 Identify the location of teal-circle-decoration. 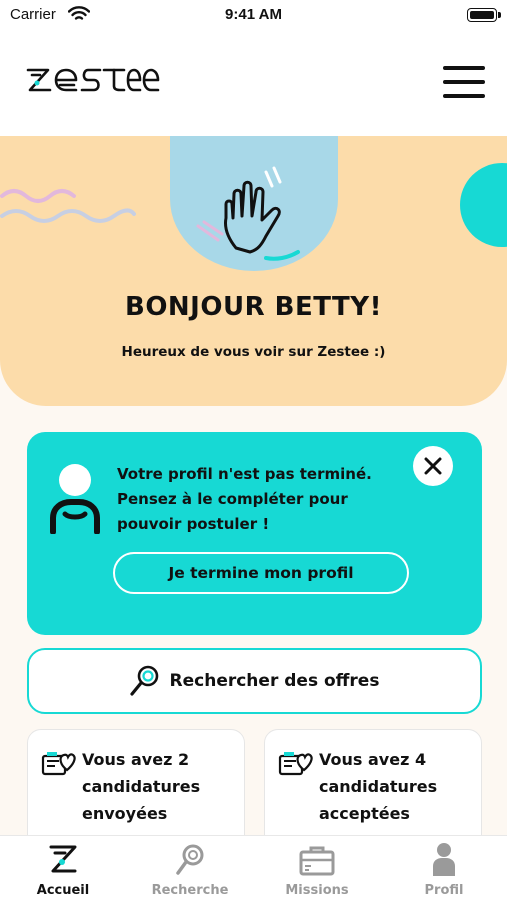
(483, 205).